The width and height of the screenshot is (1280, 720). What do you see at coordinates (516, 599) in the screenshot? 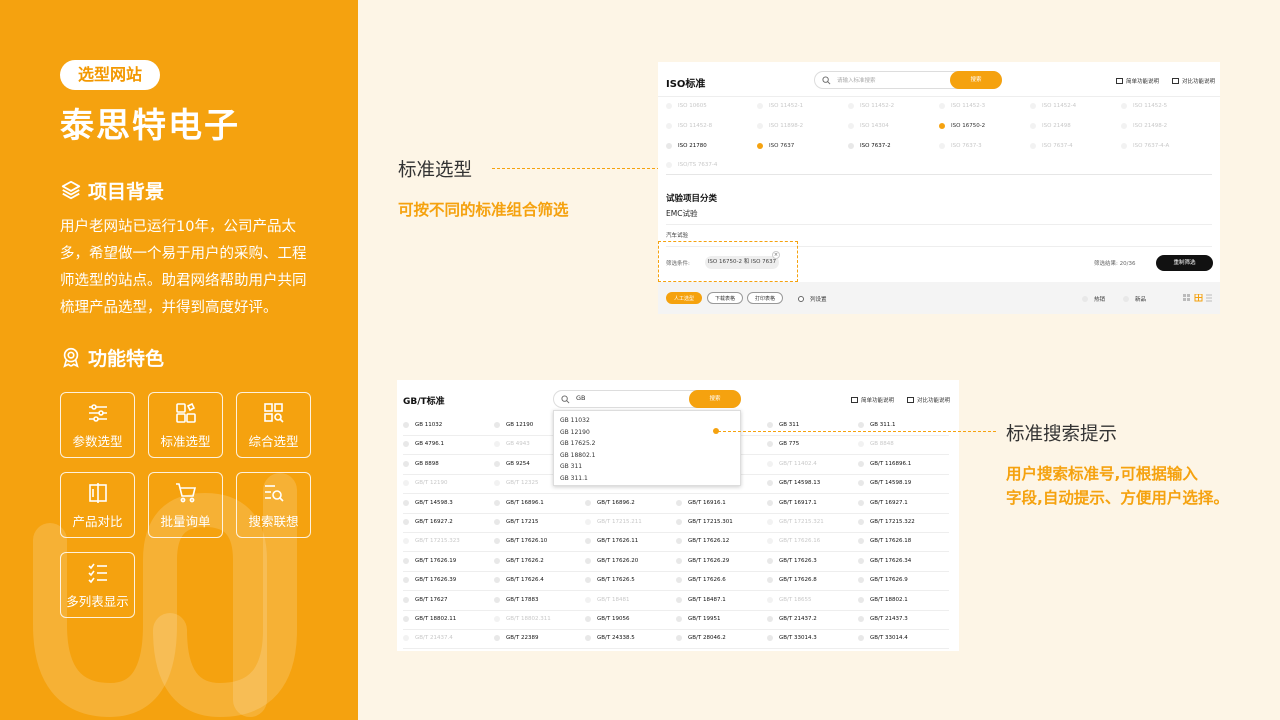
I see `standard-option: GB/T 17883` at bounding box center [516, 599].